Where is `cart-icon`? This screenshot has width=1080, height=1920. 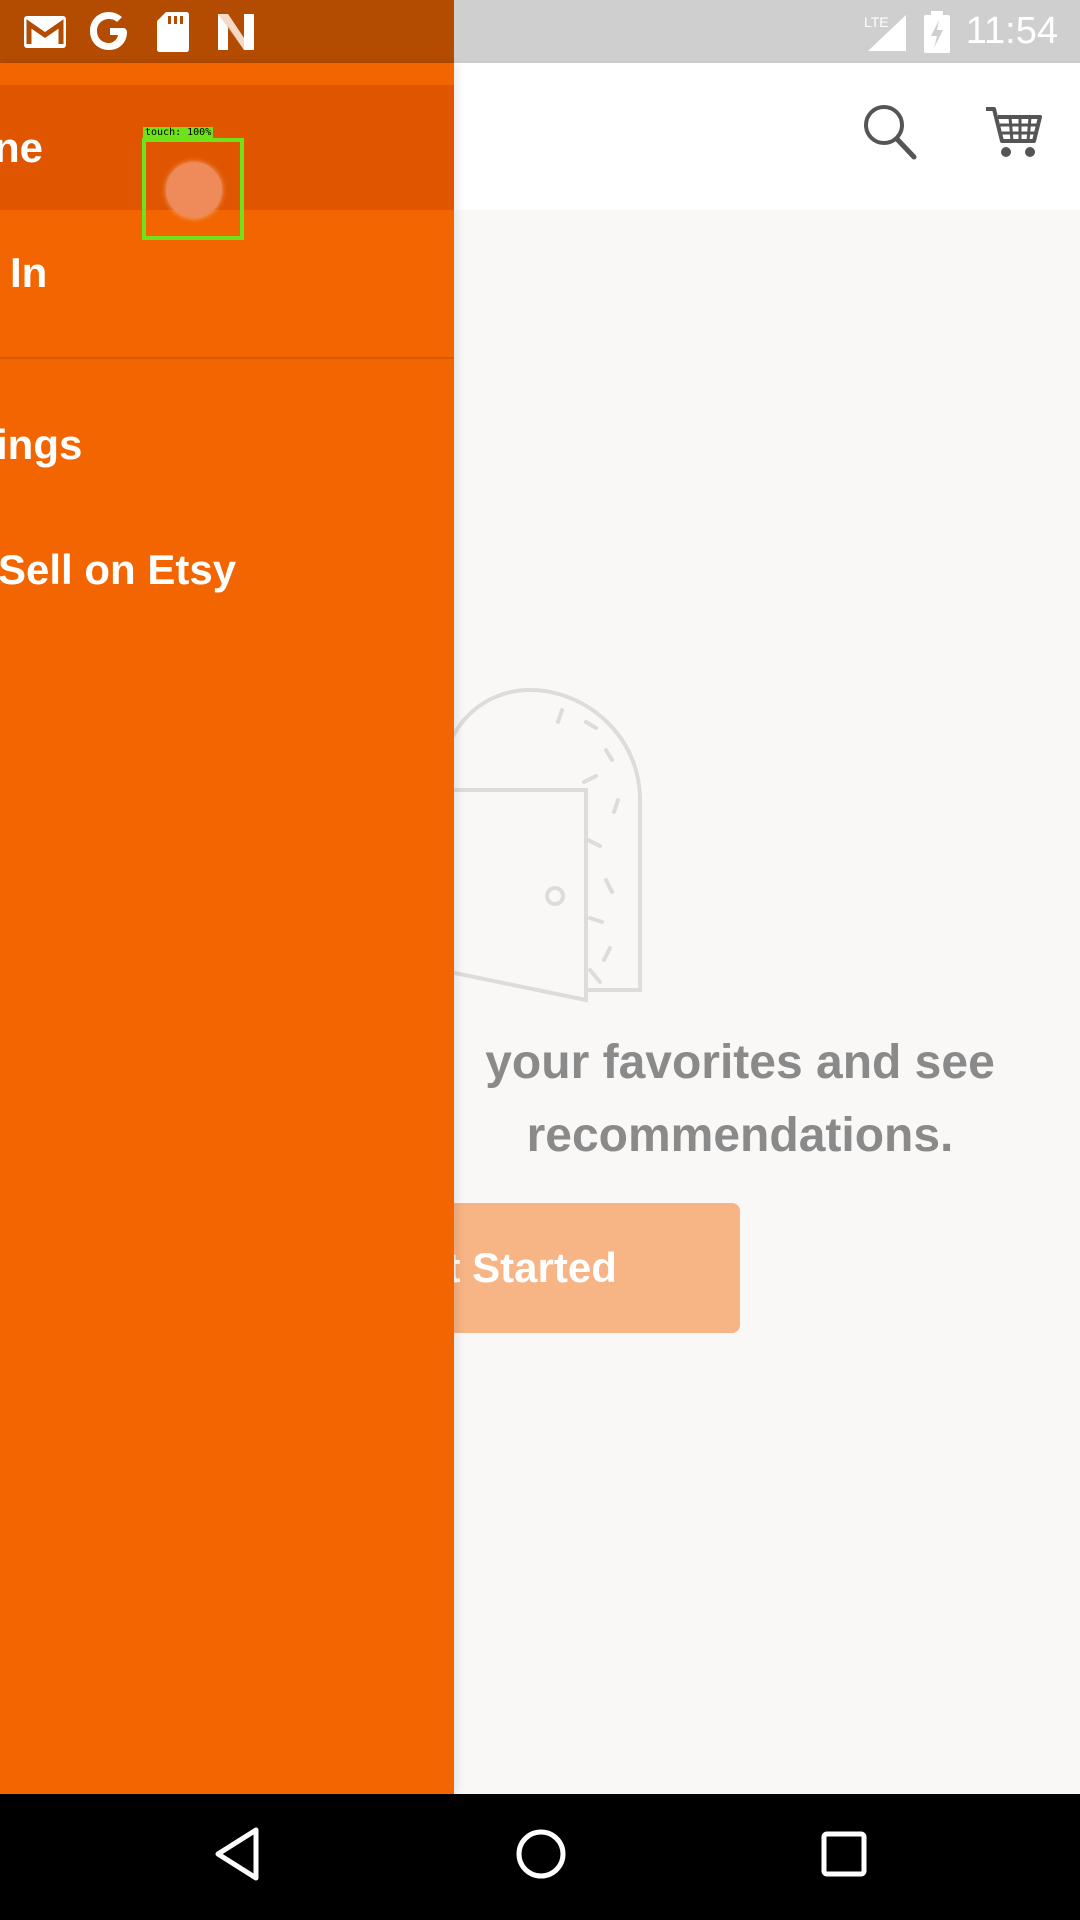 cart-icon is located at coordinates (1014, 133).